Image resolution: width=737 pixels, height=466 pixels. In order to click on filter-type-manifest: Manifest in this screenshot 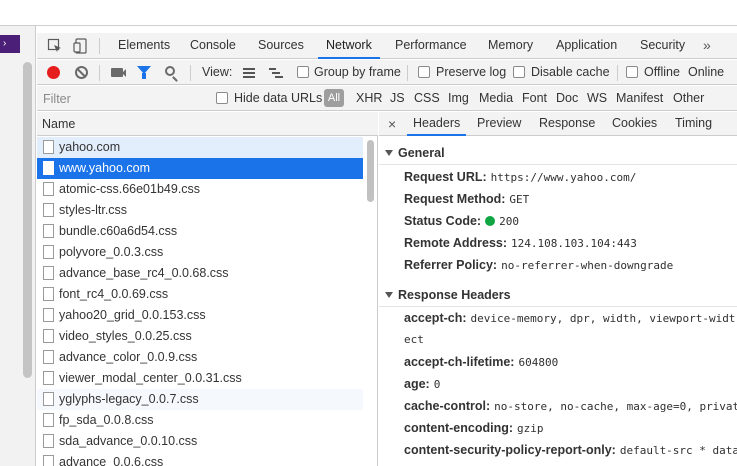, I will do `click(639, 98)`.